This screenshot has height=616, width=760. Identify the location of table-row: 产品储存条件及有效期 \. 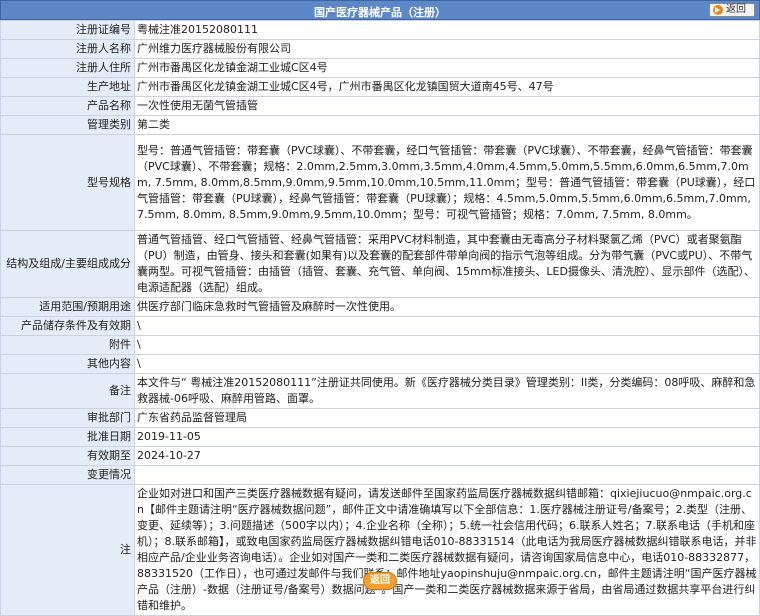
(380, 326).